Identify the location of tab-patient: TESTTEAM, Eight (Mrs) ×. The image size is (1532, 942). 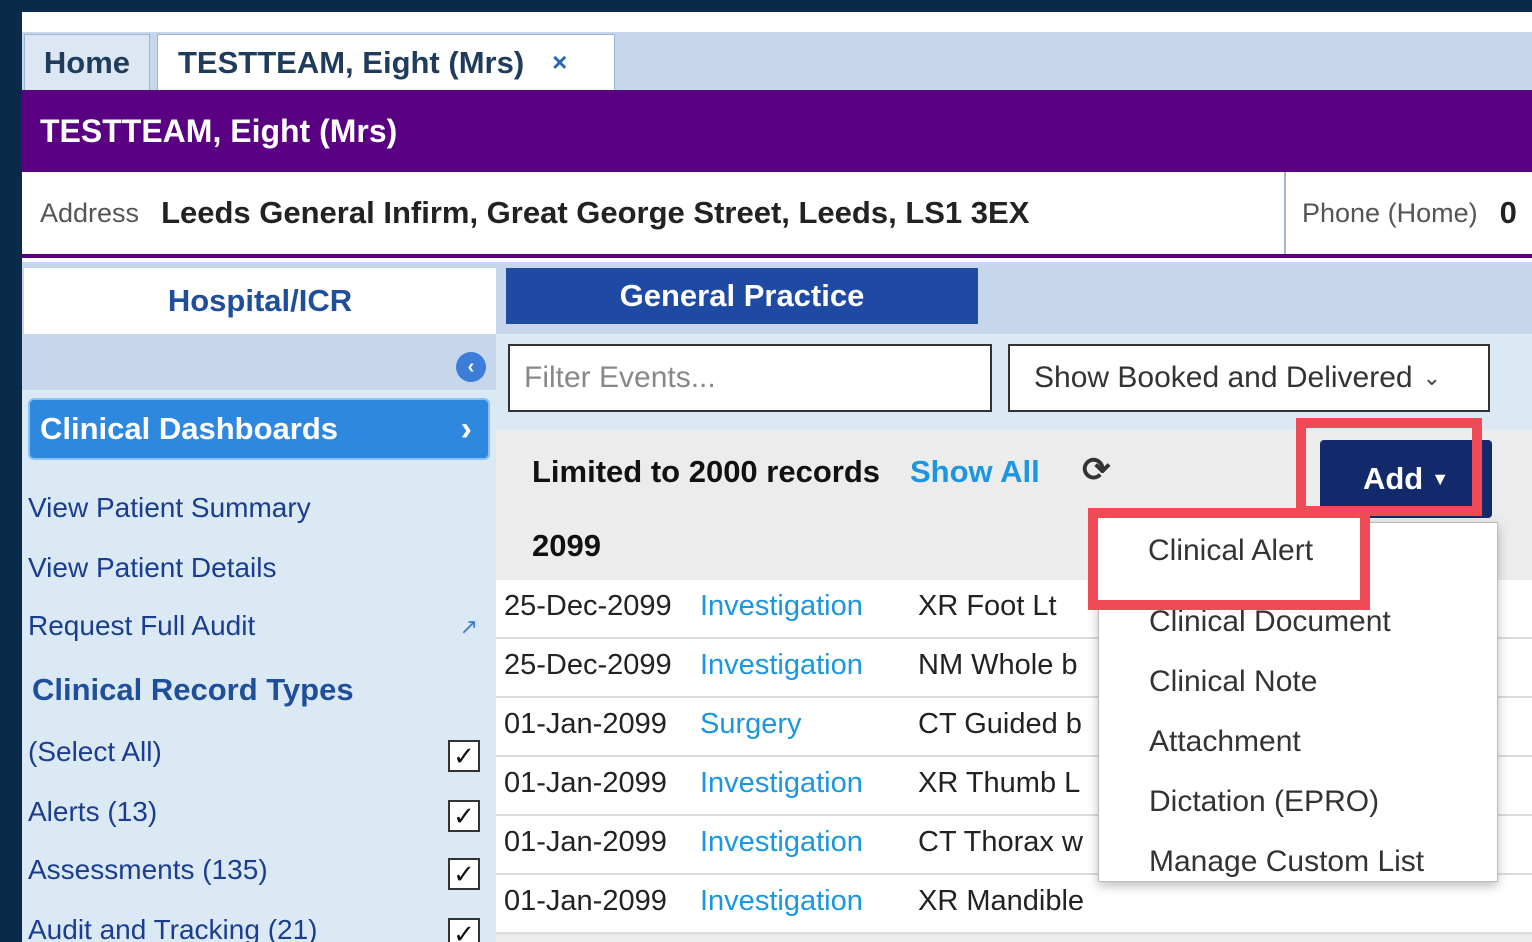
(386, 62).